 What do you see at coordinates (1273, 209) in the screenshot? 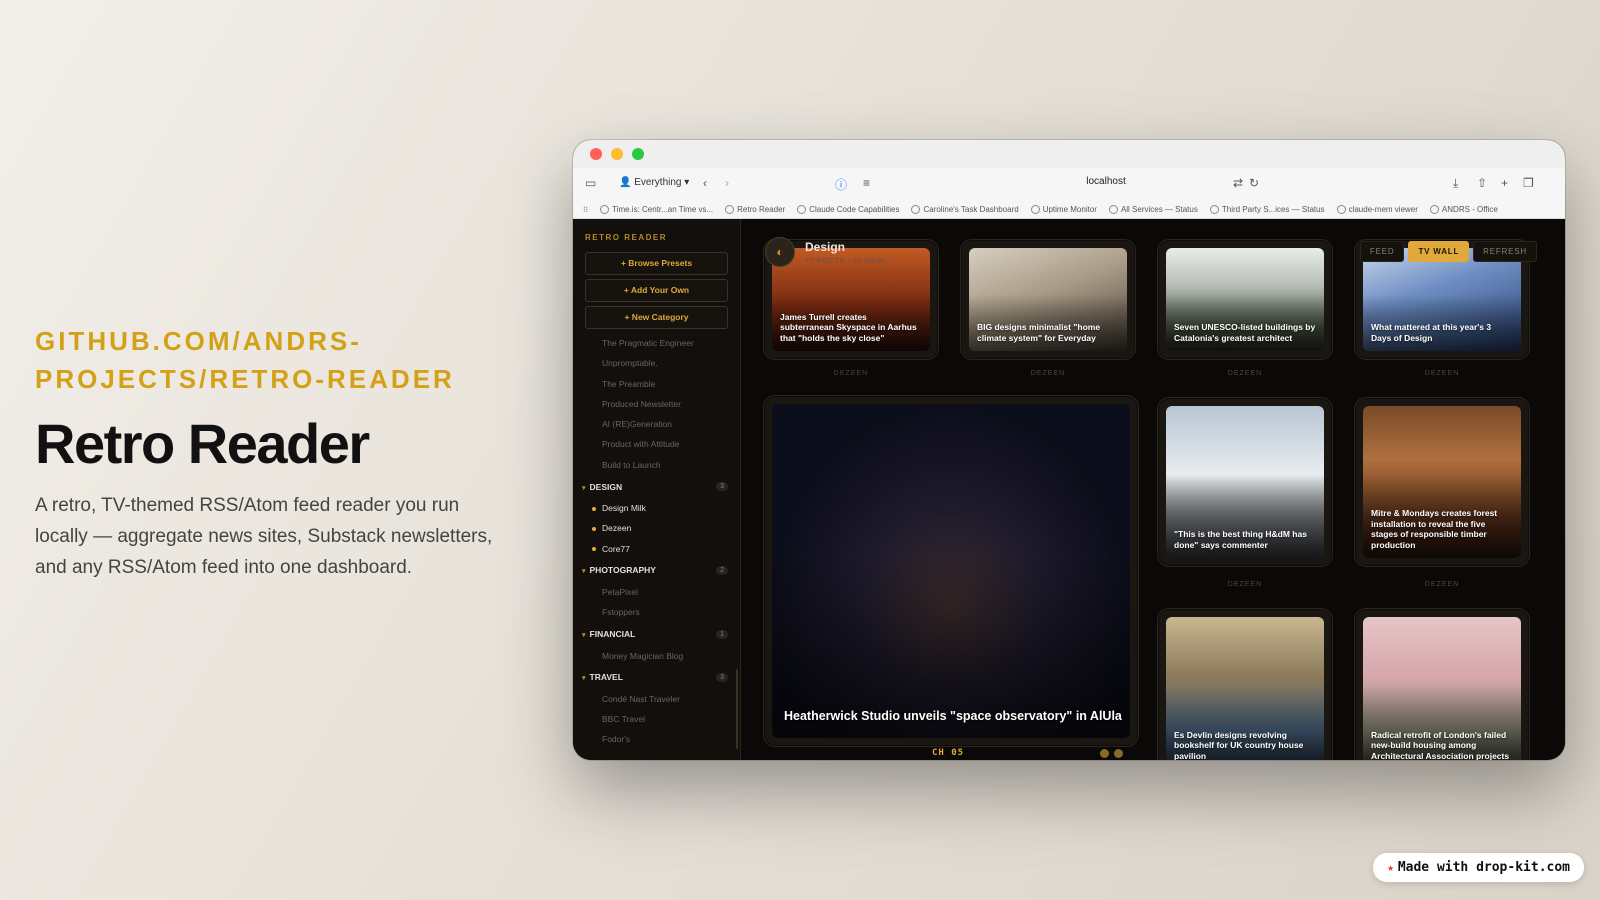
I see `bookmark-label: Third Party S...ices — Status` at bounding box center [1273, 209].